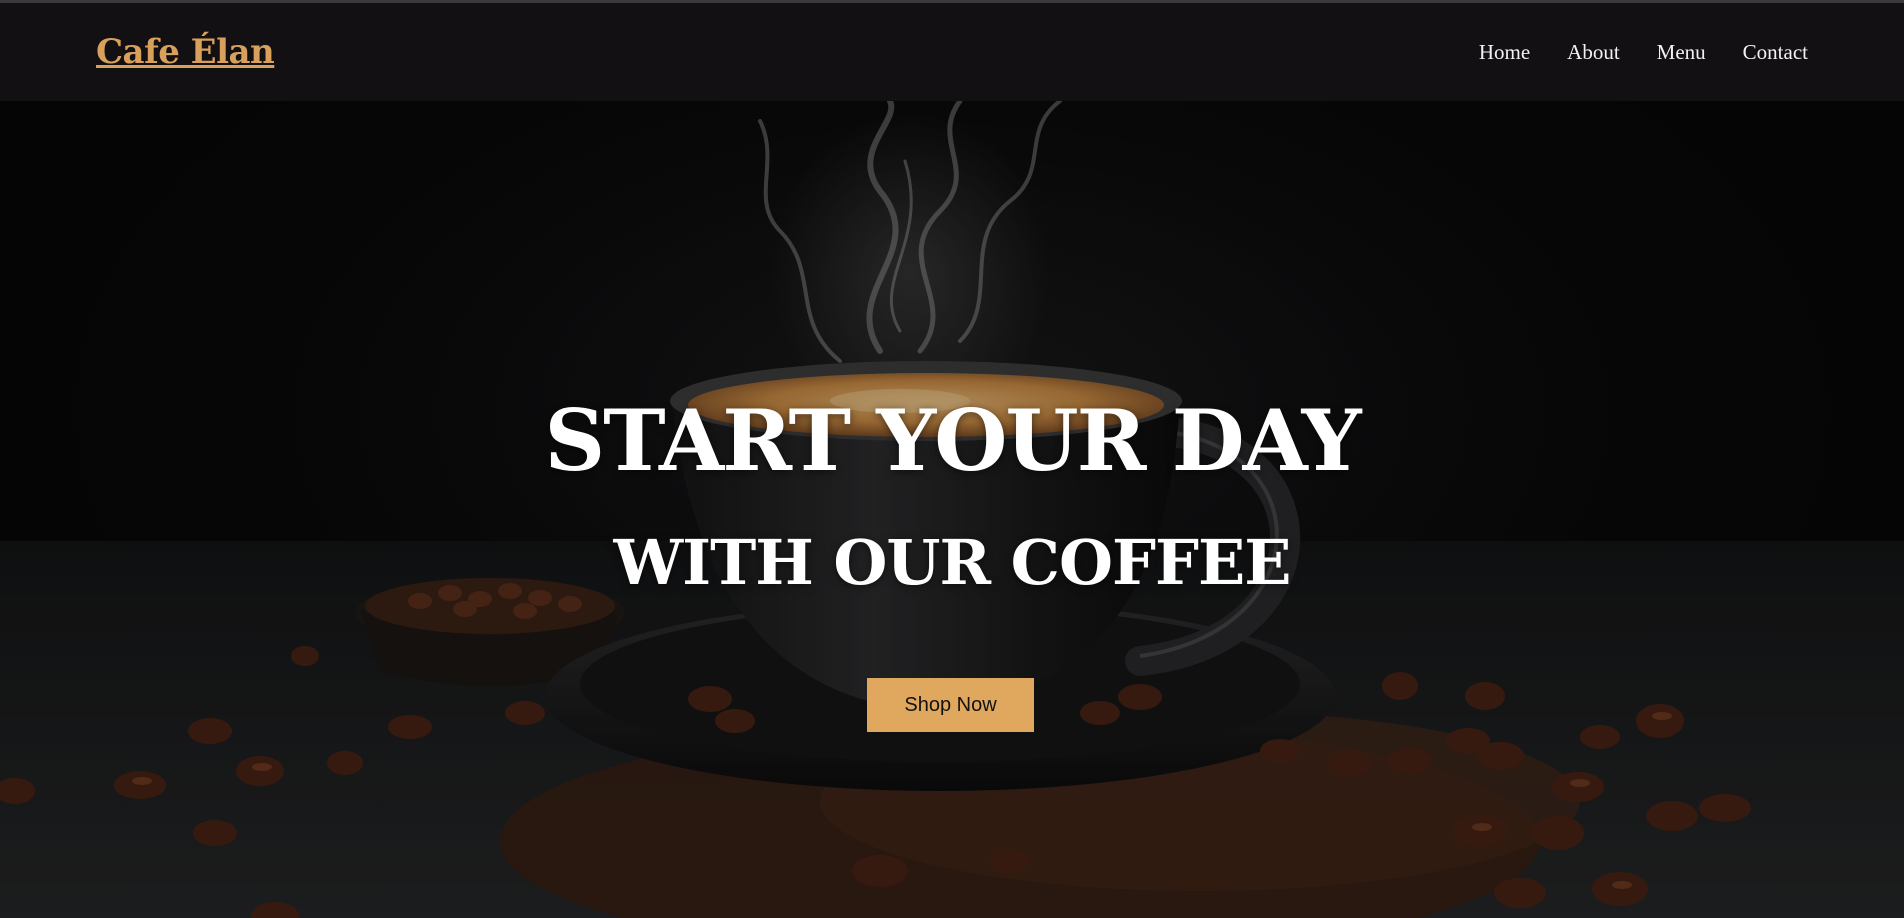  What do you see at coordinates (1643, 52) in the screenshot?
I see `nav-menu: Home About Menu Contact` at bounding box center [1643, 52].